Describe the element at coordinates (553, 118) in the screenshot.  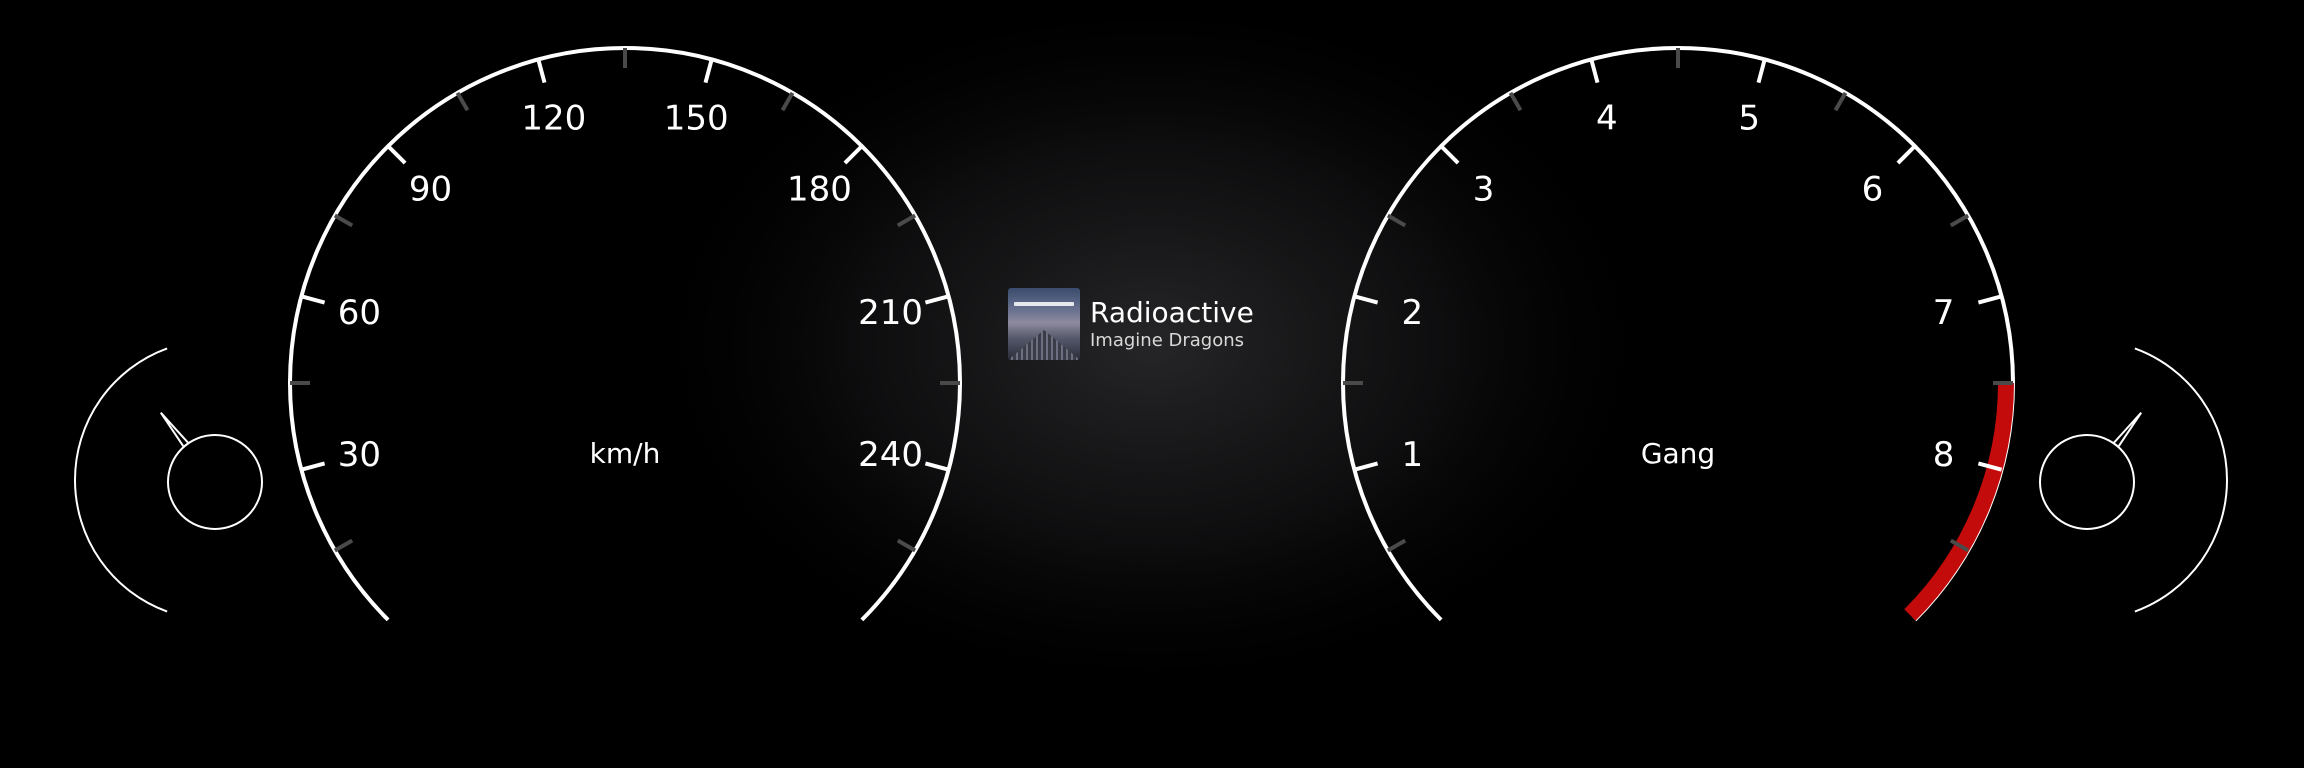
I see `speedometer-tick-label: 120` at that location.